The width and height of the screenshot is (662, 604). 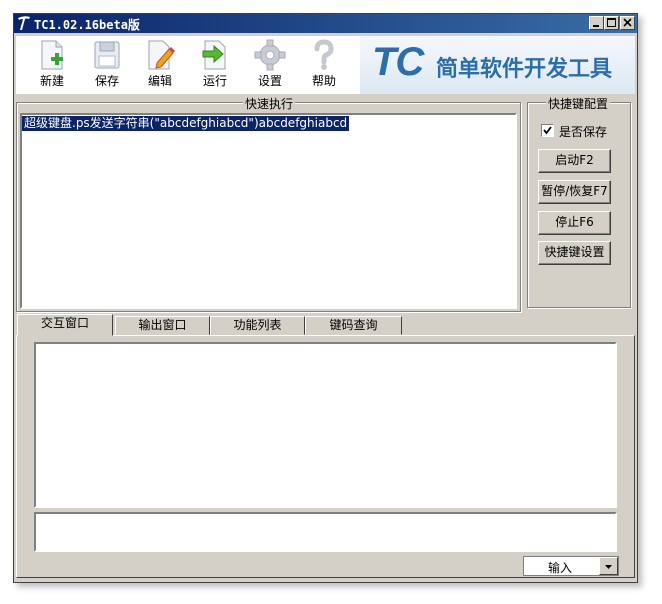 I want to click on brand-banner: TC 简单软件开发工具, so click(x=497, y=65).